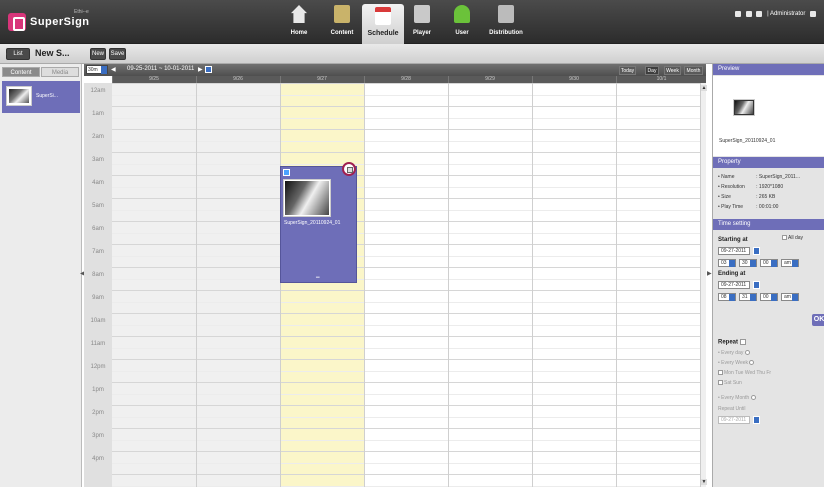 The width and height of the screenshot is (824, 487). I want to click on interval-select: 30m, so click(97, 69).